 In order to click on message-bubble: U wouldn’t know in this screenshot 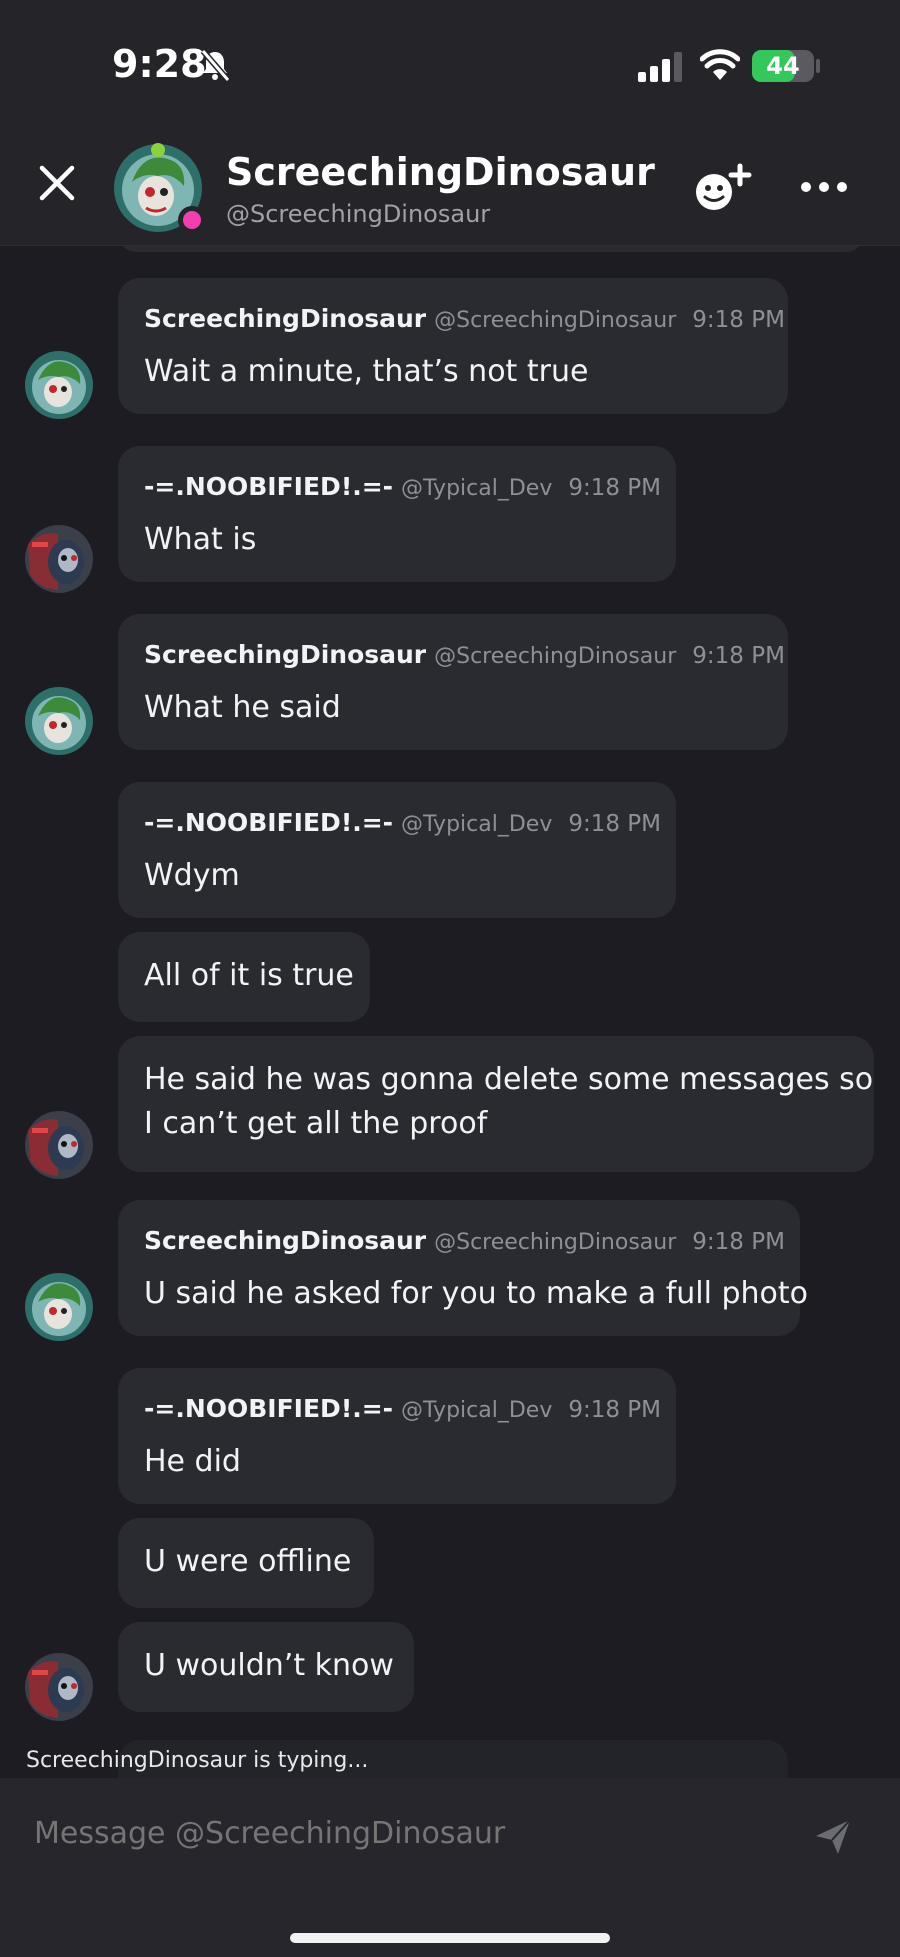, I will do `click(266, 1667)`.